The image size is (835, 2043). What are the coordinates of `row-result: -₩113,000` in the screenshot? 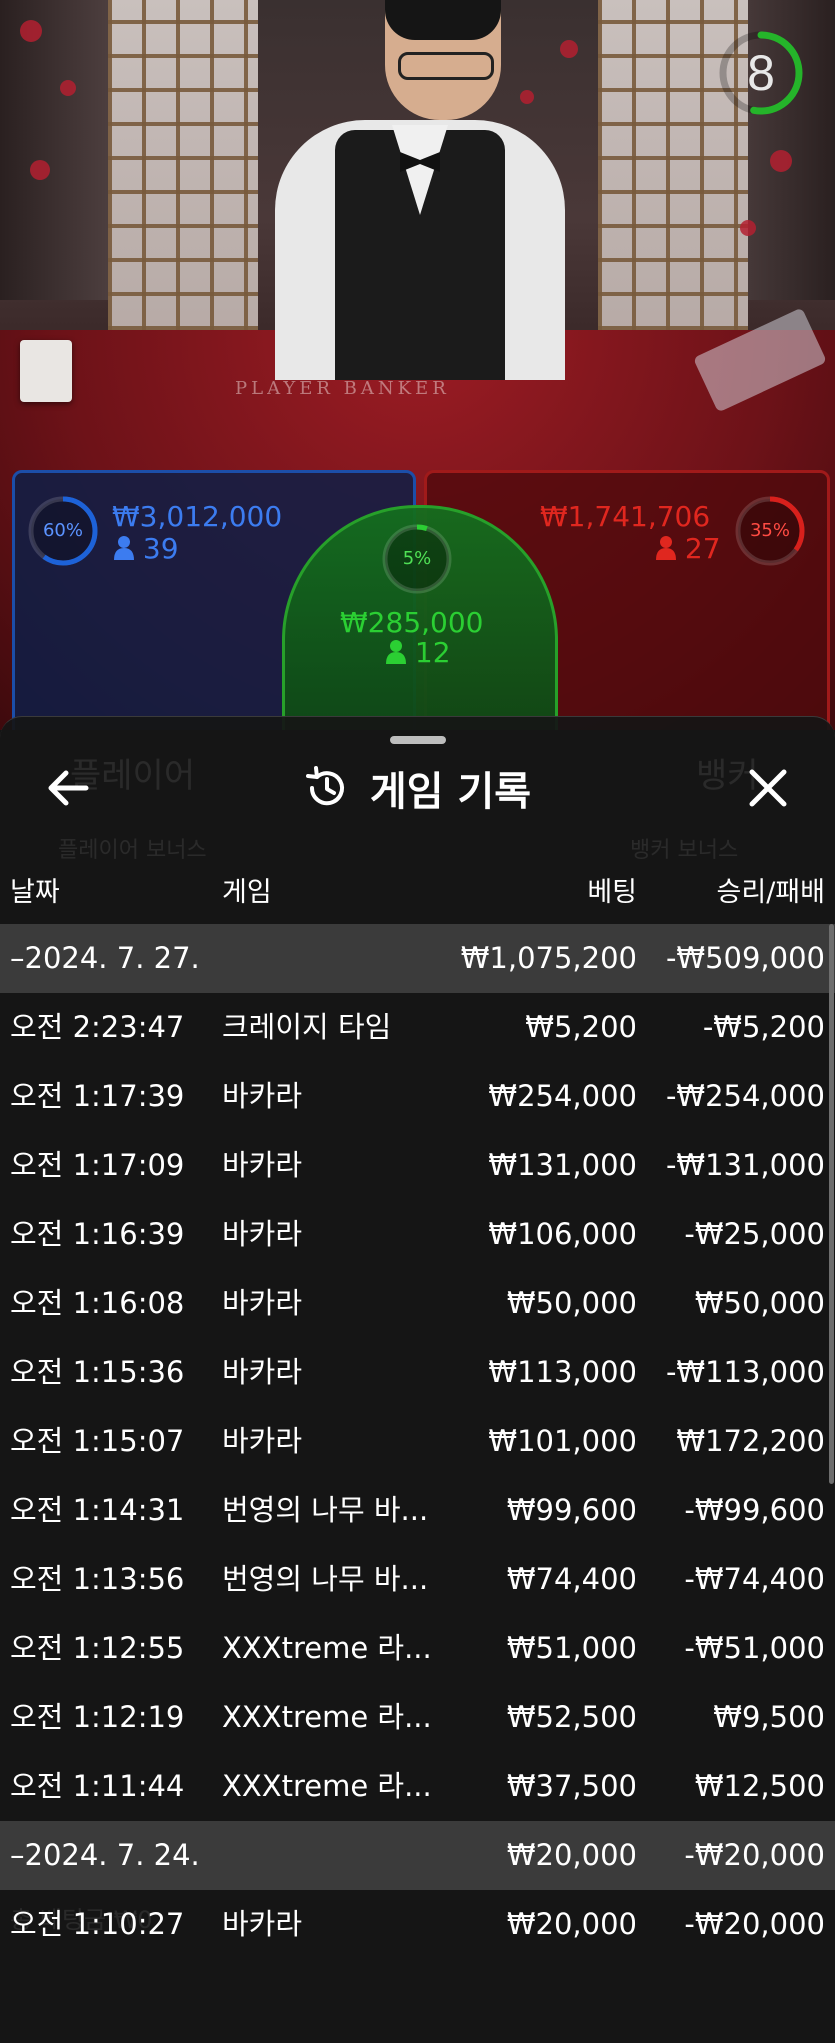 It's located at (745, 1372).